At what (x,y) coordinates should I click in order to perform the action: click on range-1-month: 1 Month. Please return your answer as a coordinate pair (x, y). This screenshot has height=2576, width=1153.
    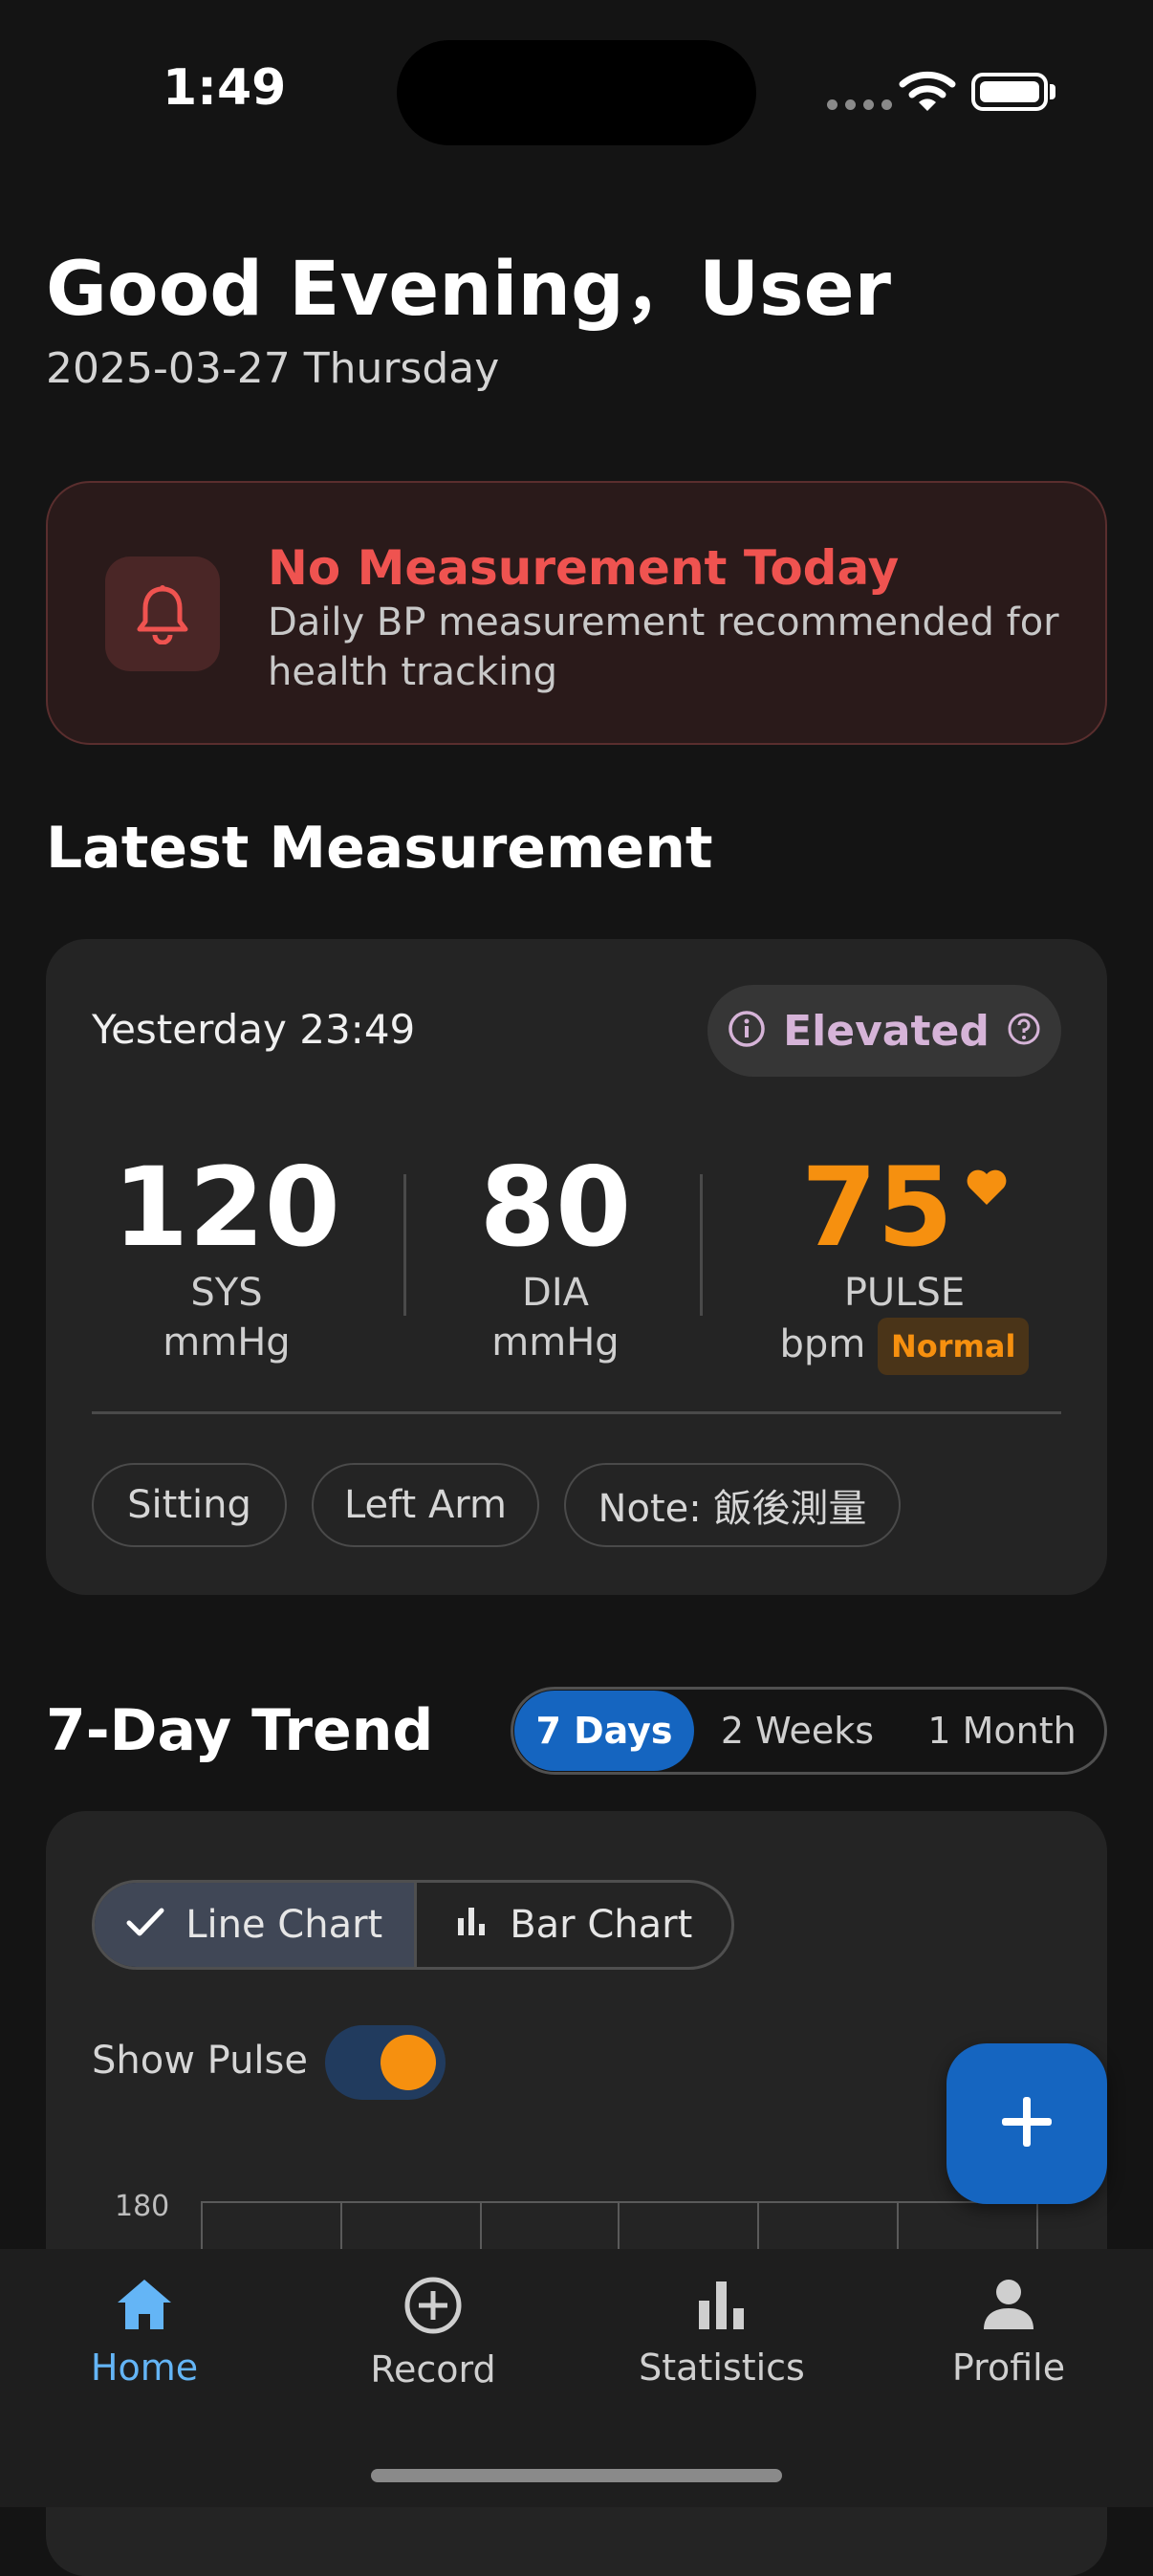
    Looking at the image, I should click on (1002, 1731).